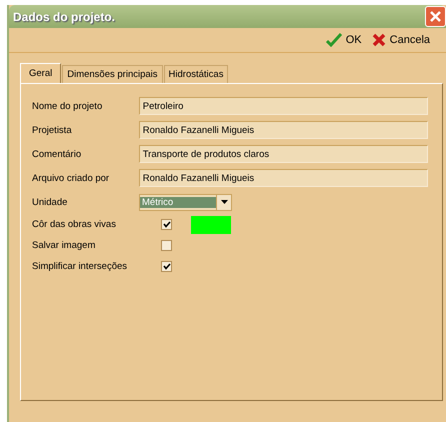 The height and width of the screenshot is (422, 446). Describe the element at coordinates (80, 266) in the screenshot. I see `field-label: Simplificar interseções` at that location.